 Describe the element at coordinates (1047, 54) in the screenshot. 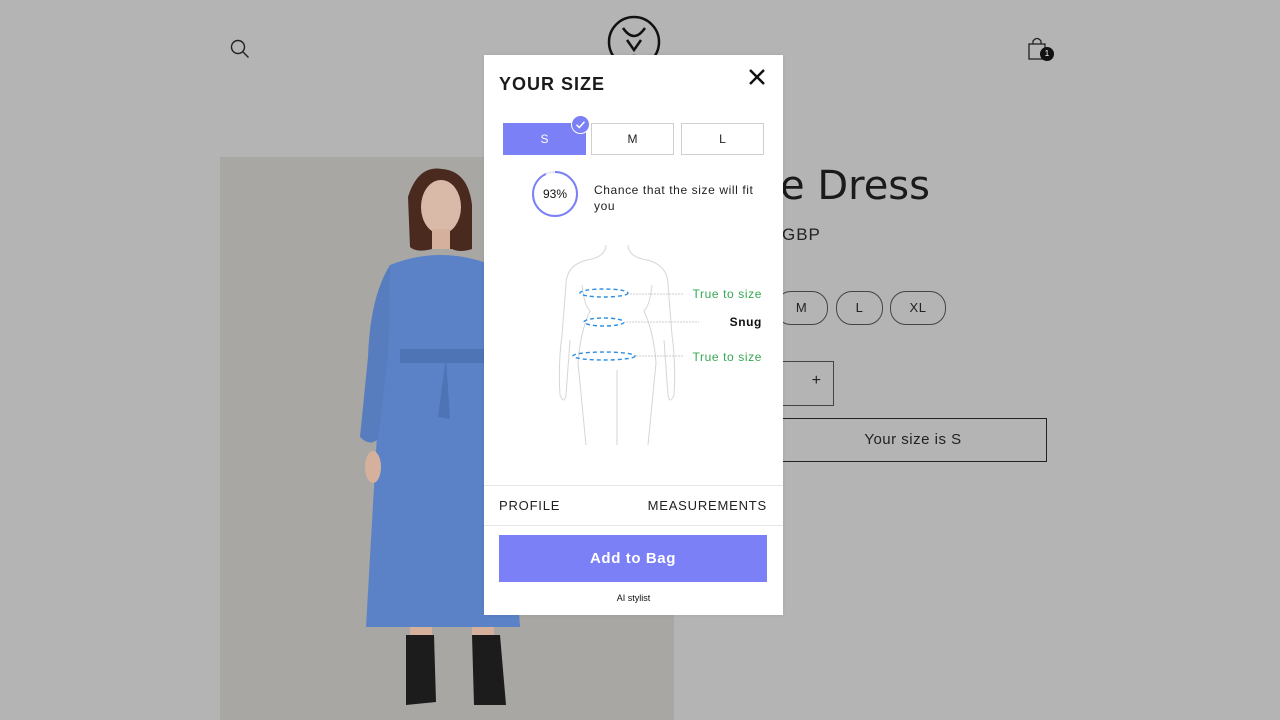

I see `cart-count-badge: 1` at that location.